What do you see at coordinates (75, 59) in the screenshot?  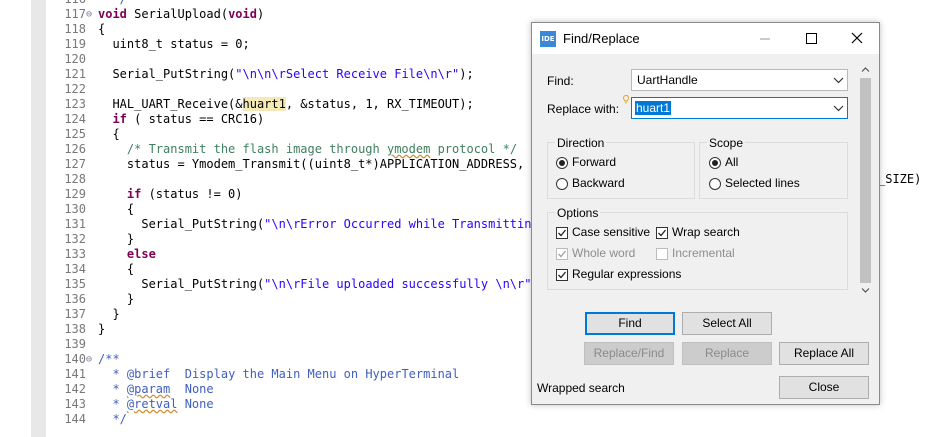 I see `line-number: 120` at bounding box center [75, 59].